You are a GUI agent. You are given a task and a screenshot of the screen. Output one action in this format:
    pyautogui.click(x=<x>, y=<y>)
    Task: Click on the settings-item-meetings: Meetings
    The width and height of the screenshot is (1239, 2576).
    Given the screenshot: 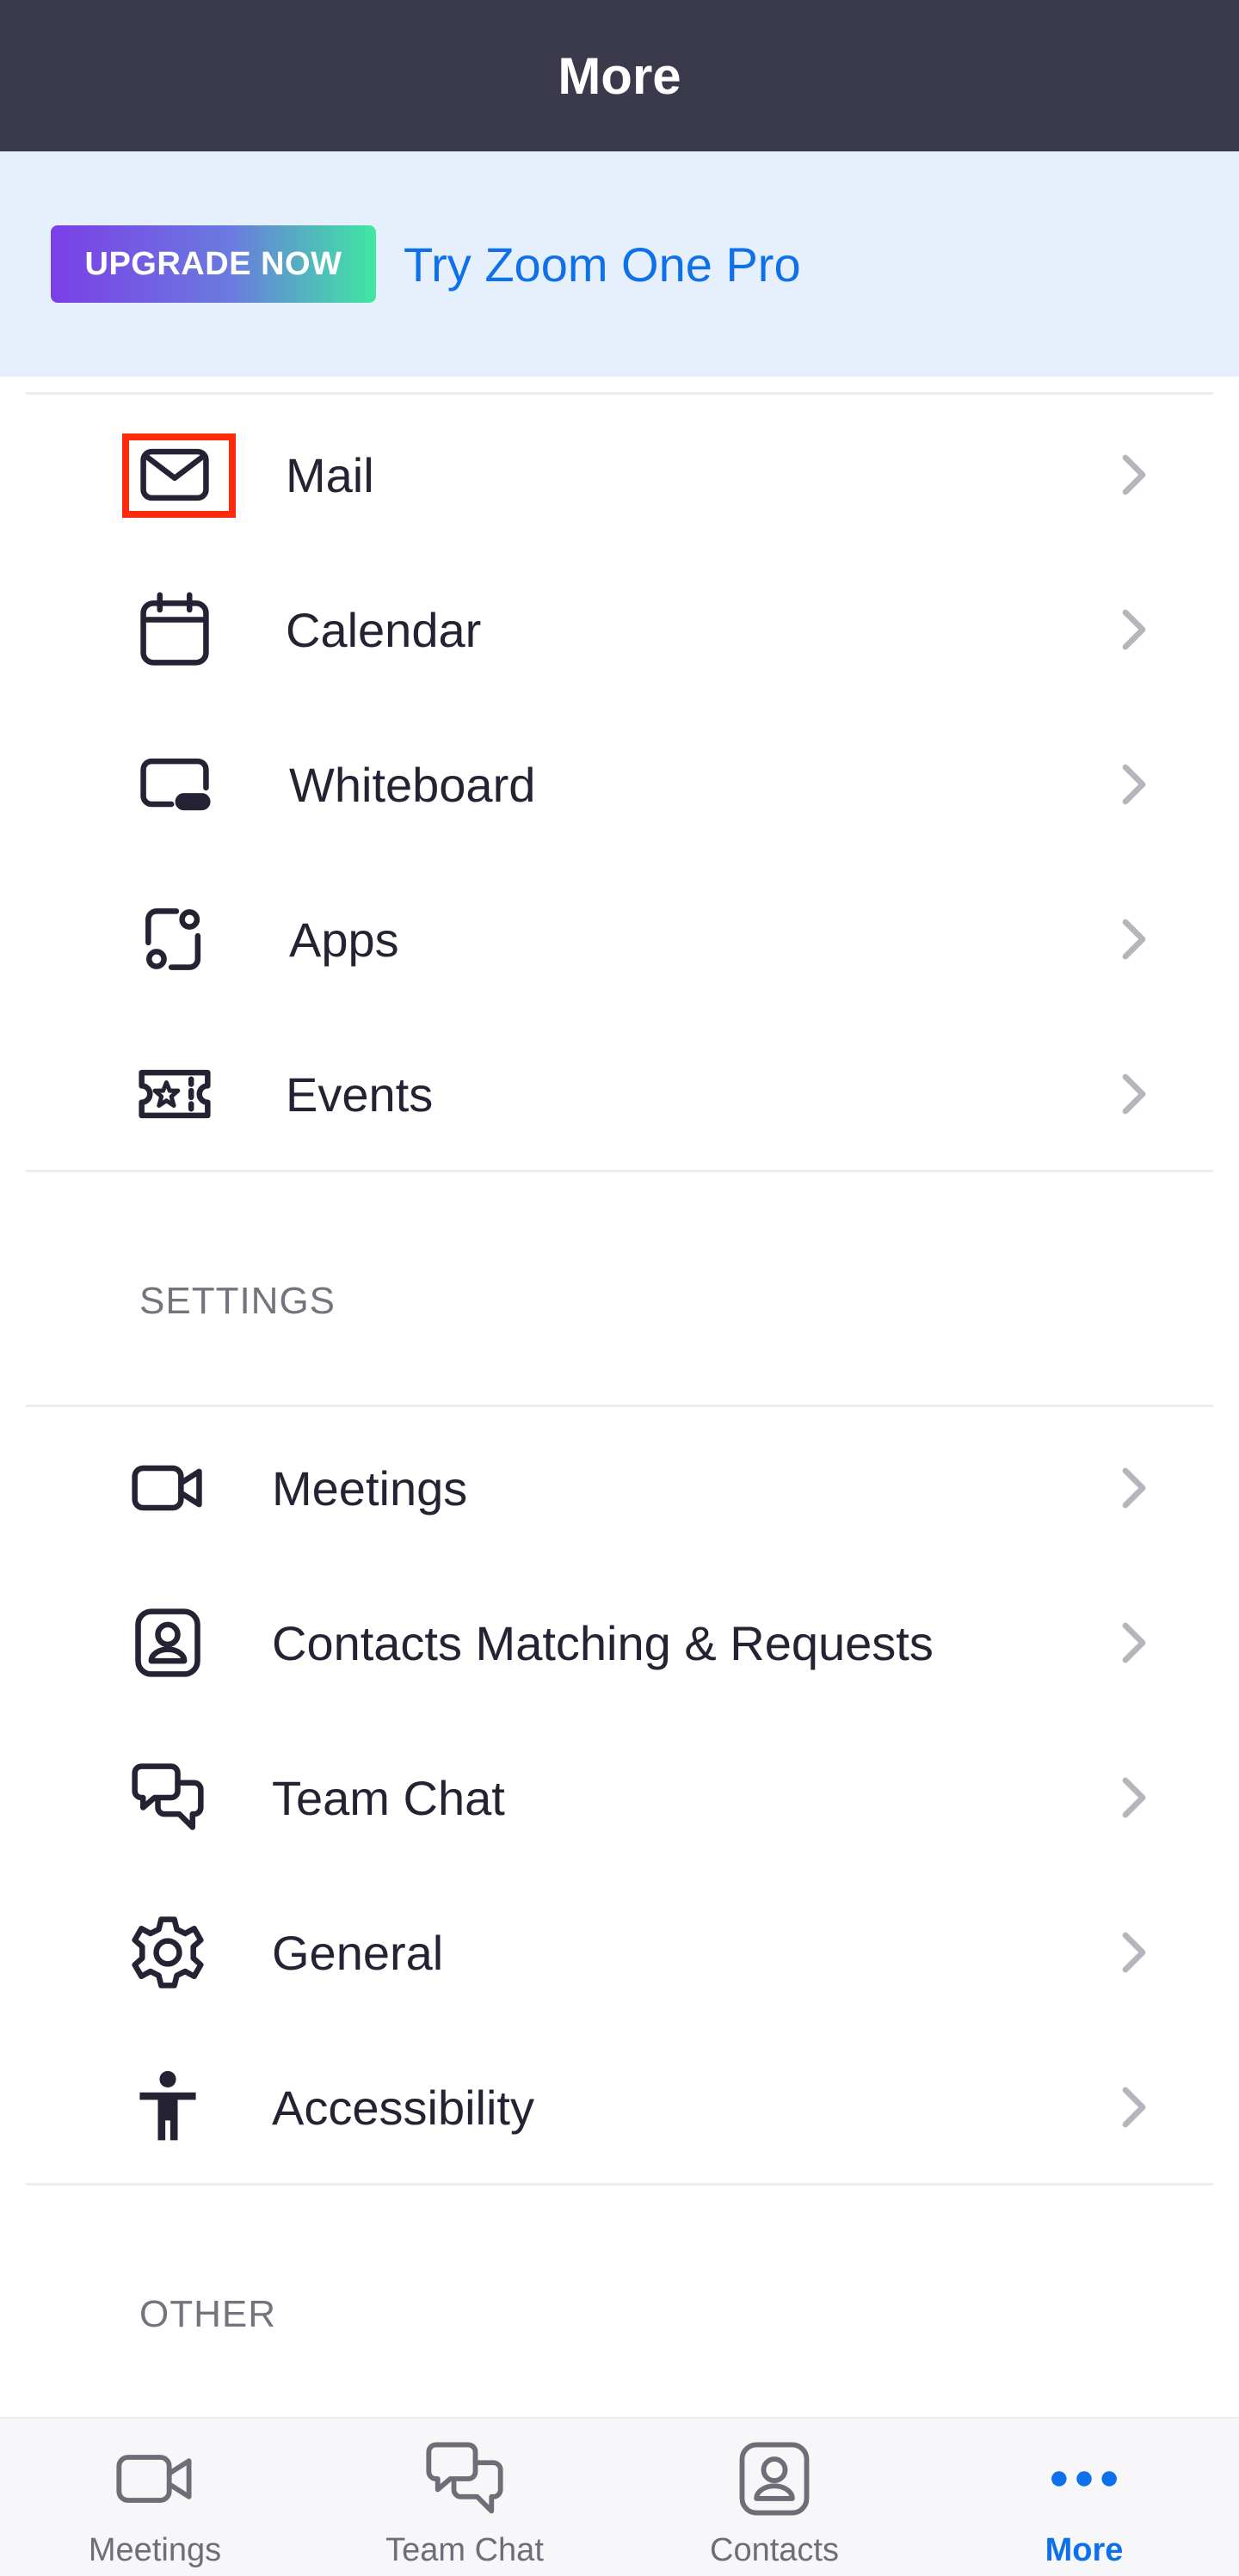 What is the action you would take?
    pyautogui.click(x=619, y=1488)
    